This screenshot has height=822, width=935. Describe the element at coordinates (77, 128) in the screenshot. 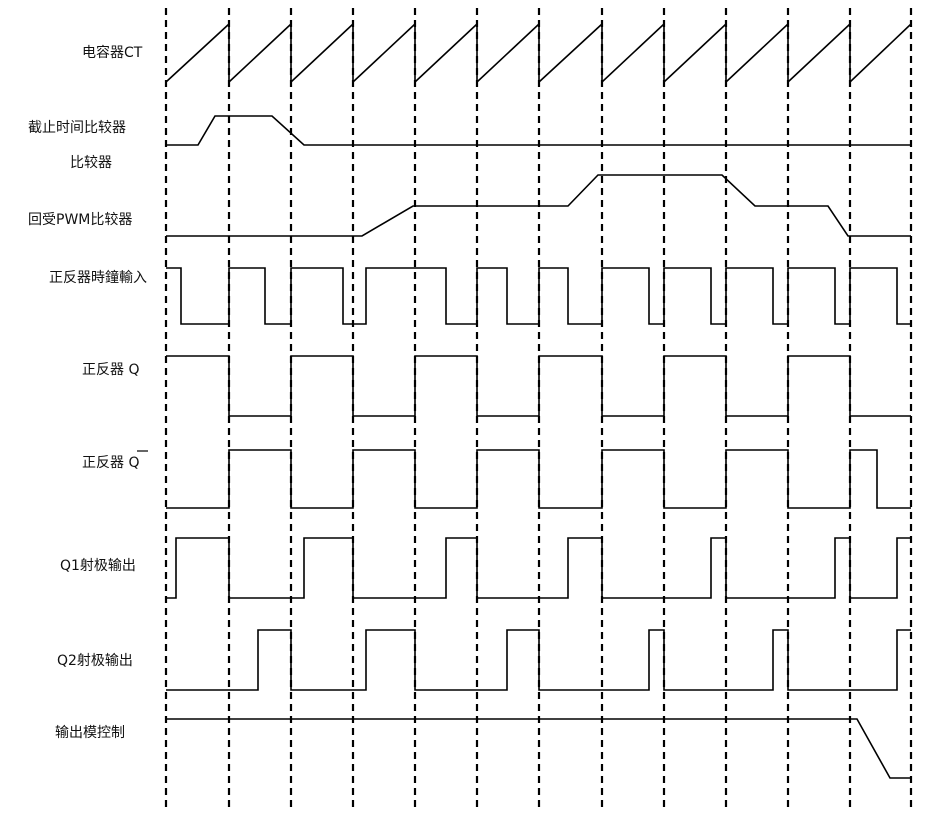

I see `label-deadtime-comparator: 截止时间比较器` at that location.